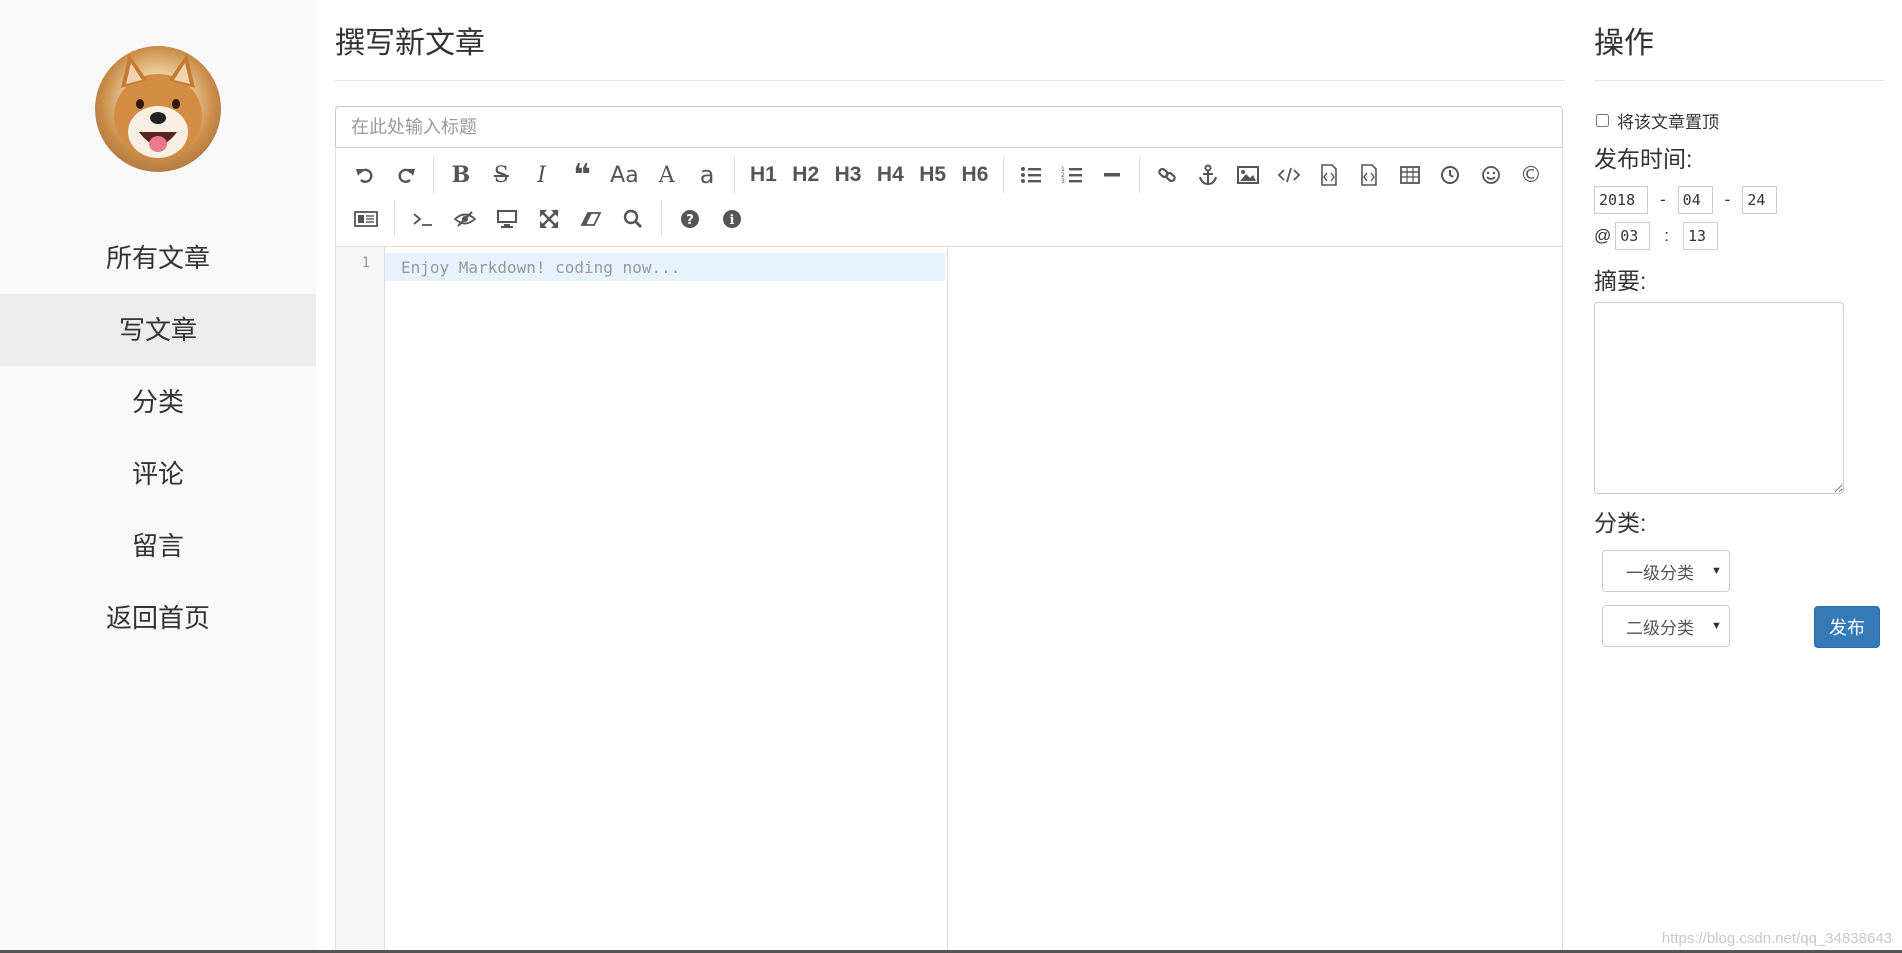 Image resolution: width=1902 pixels, height=953 pixels. Describe the element at coordinates (410, 43) in the screenshot. I see `page-title: 撰写新文章` at that location.